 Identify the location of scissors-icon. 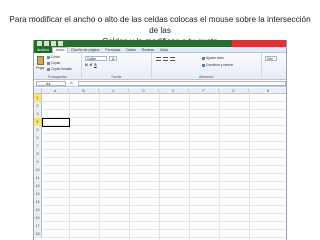
(48, 57).